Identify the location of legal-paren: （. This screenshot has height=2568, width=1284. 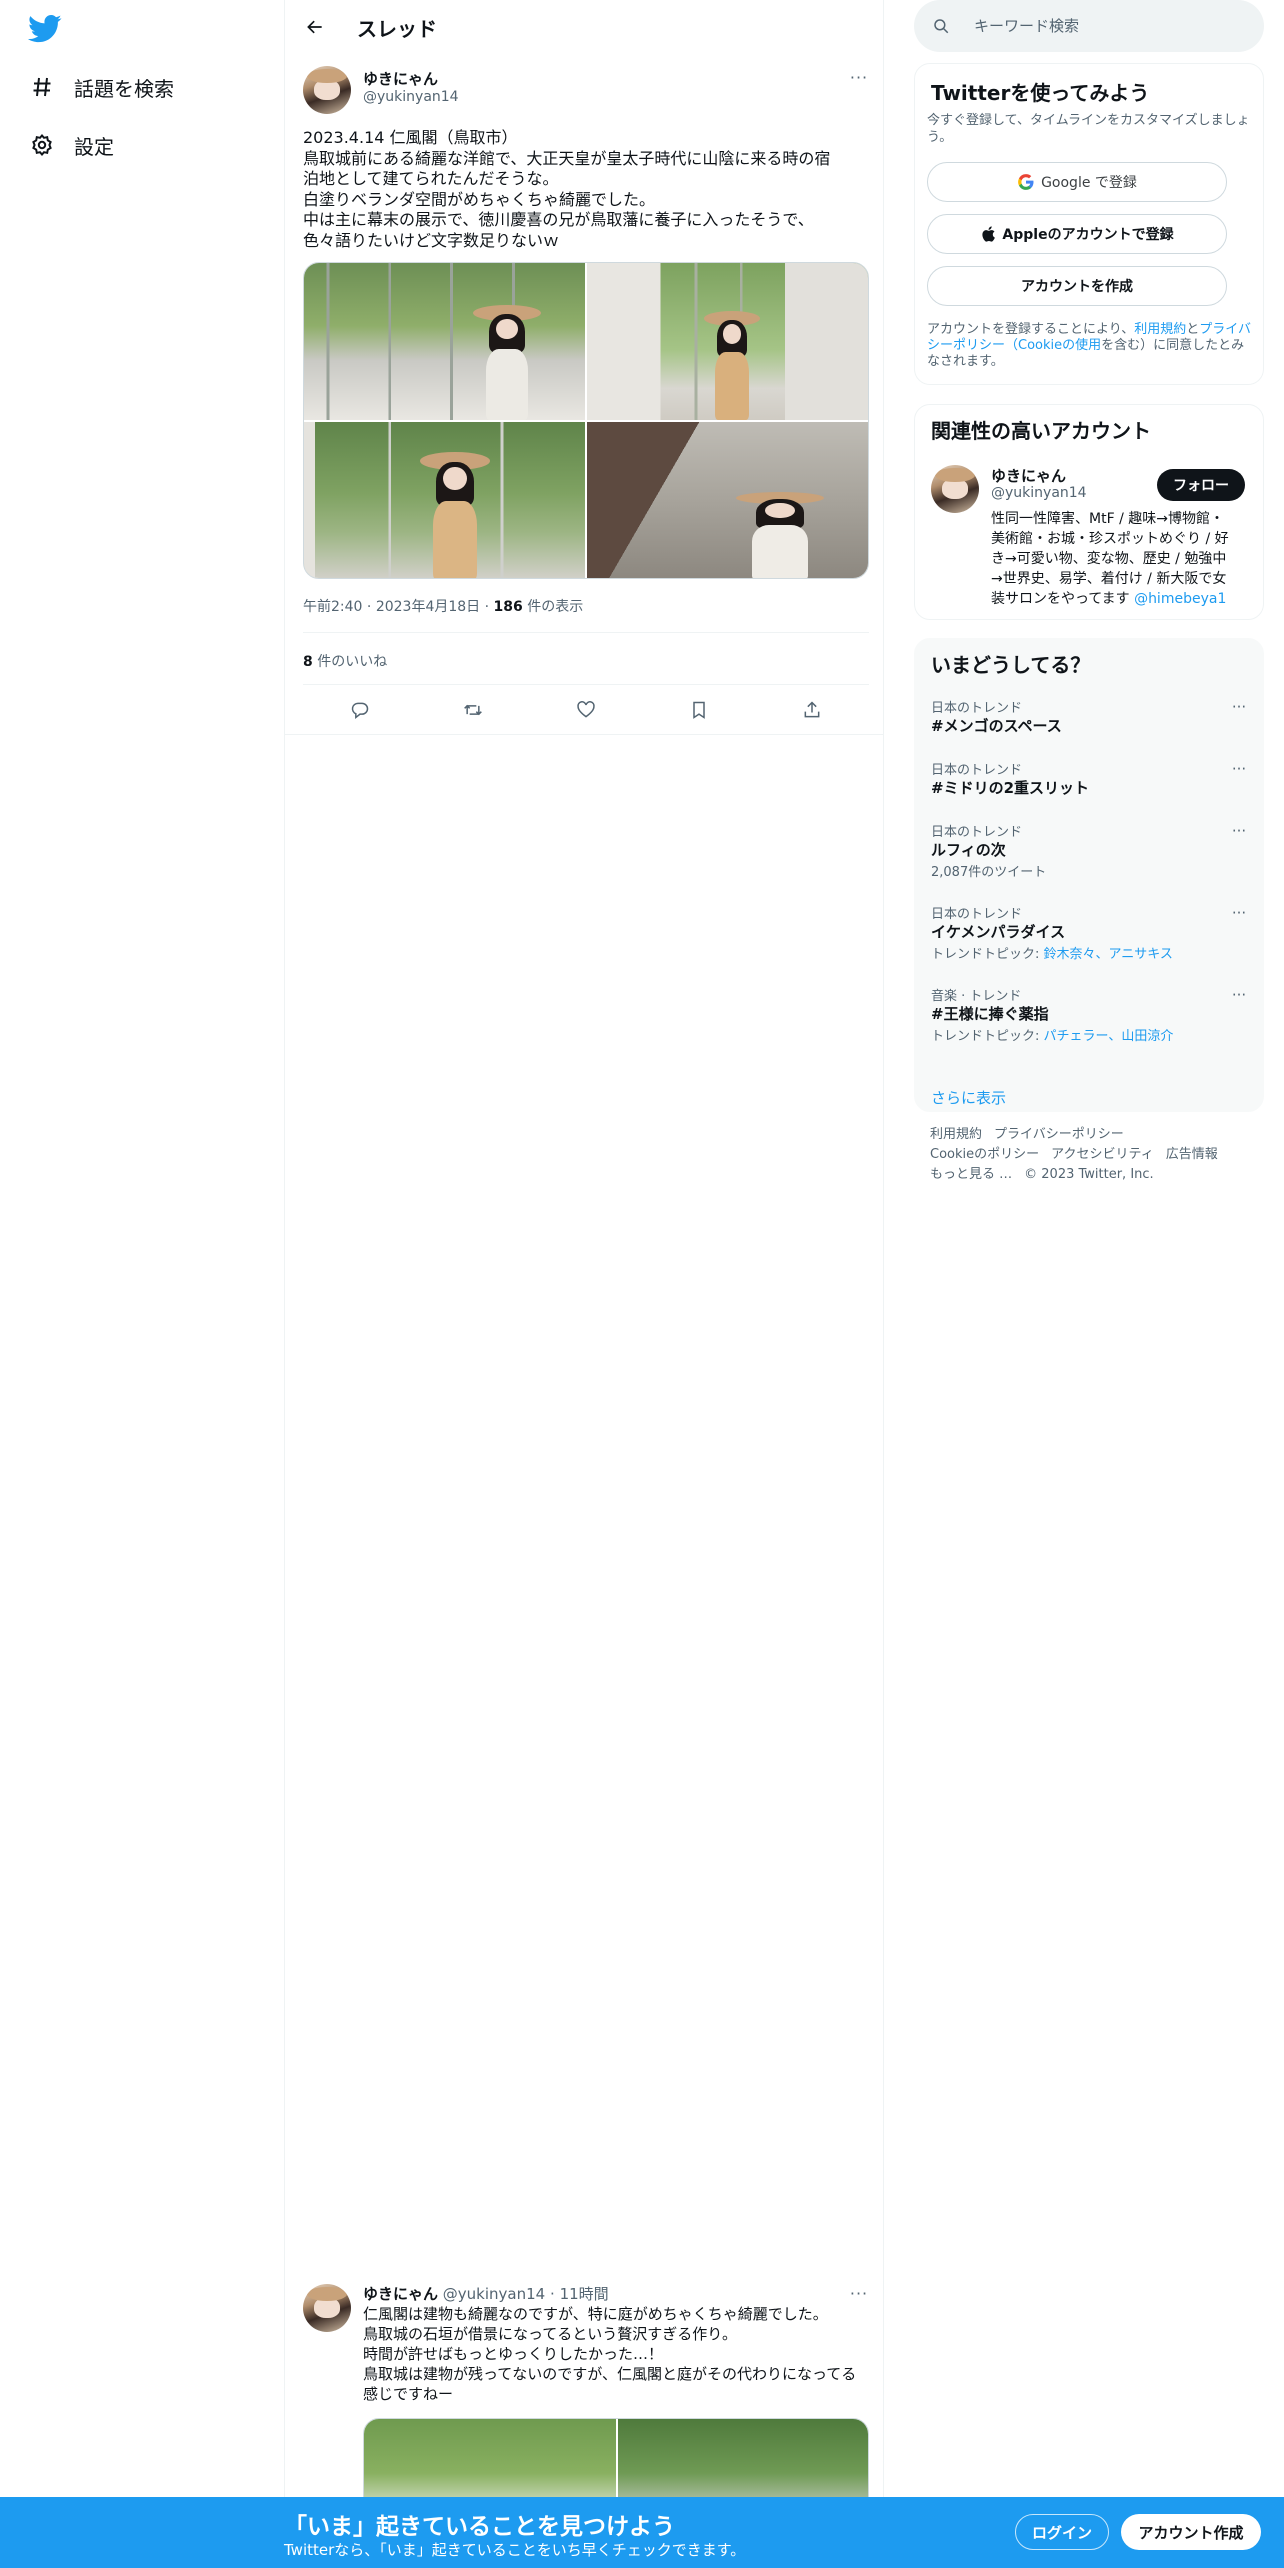
(1012, 345).